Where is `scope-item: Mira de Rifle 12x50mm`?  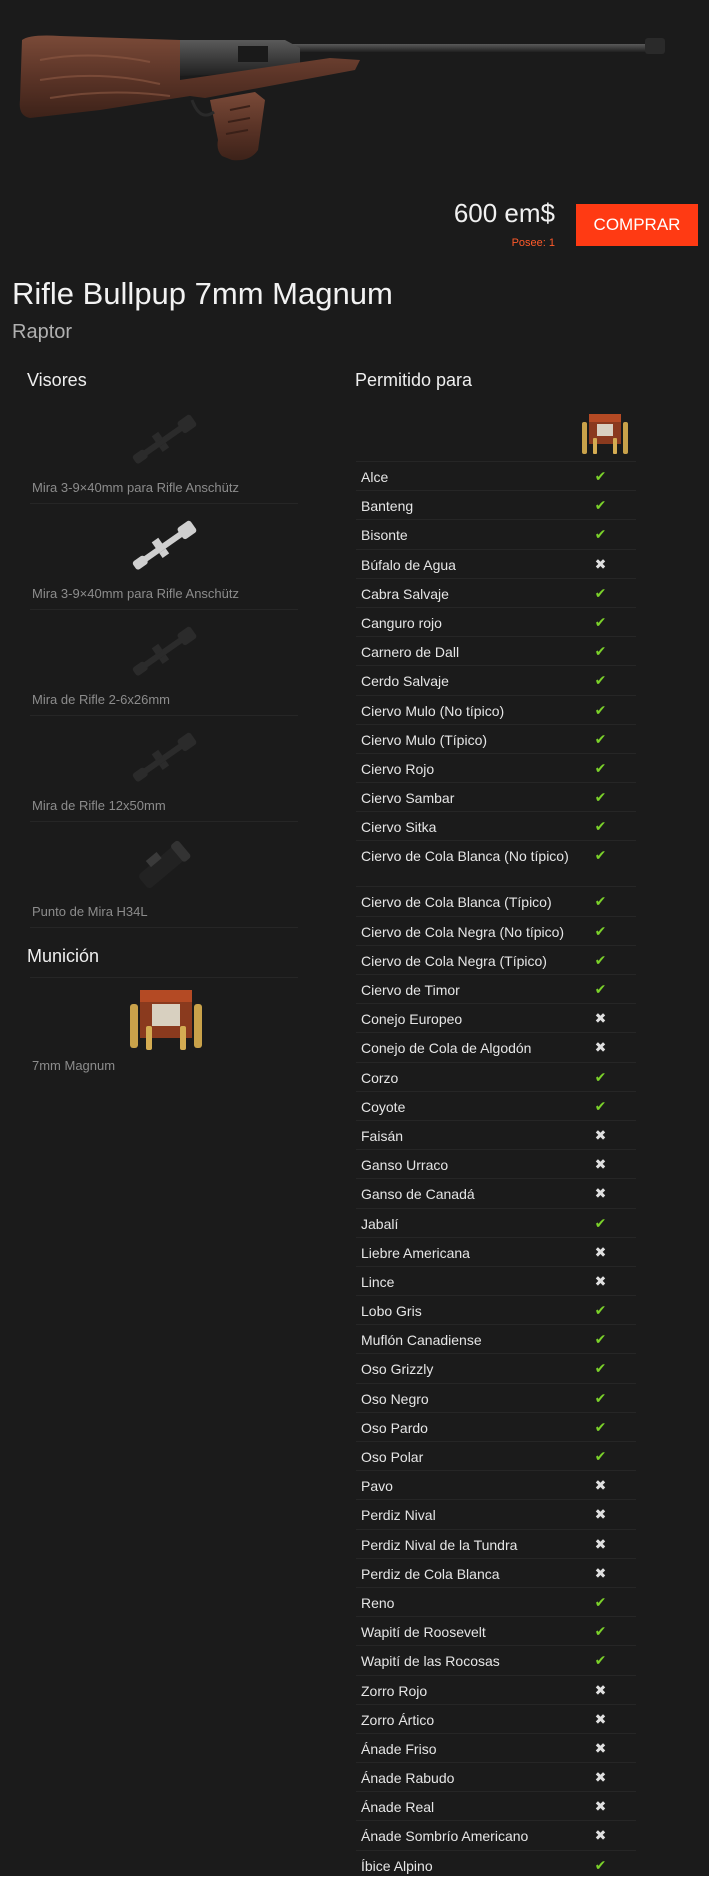
scope-item: Mira de Rifle 12x50mm is located at coordinates (164, 769).